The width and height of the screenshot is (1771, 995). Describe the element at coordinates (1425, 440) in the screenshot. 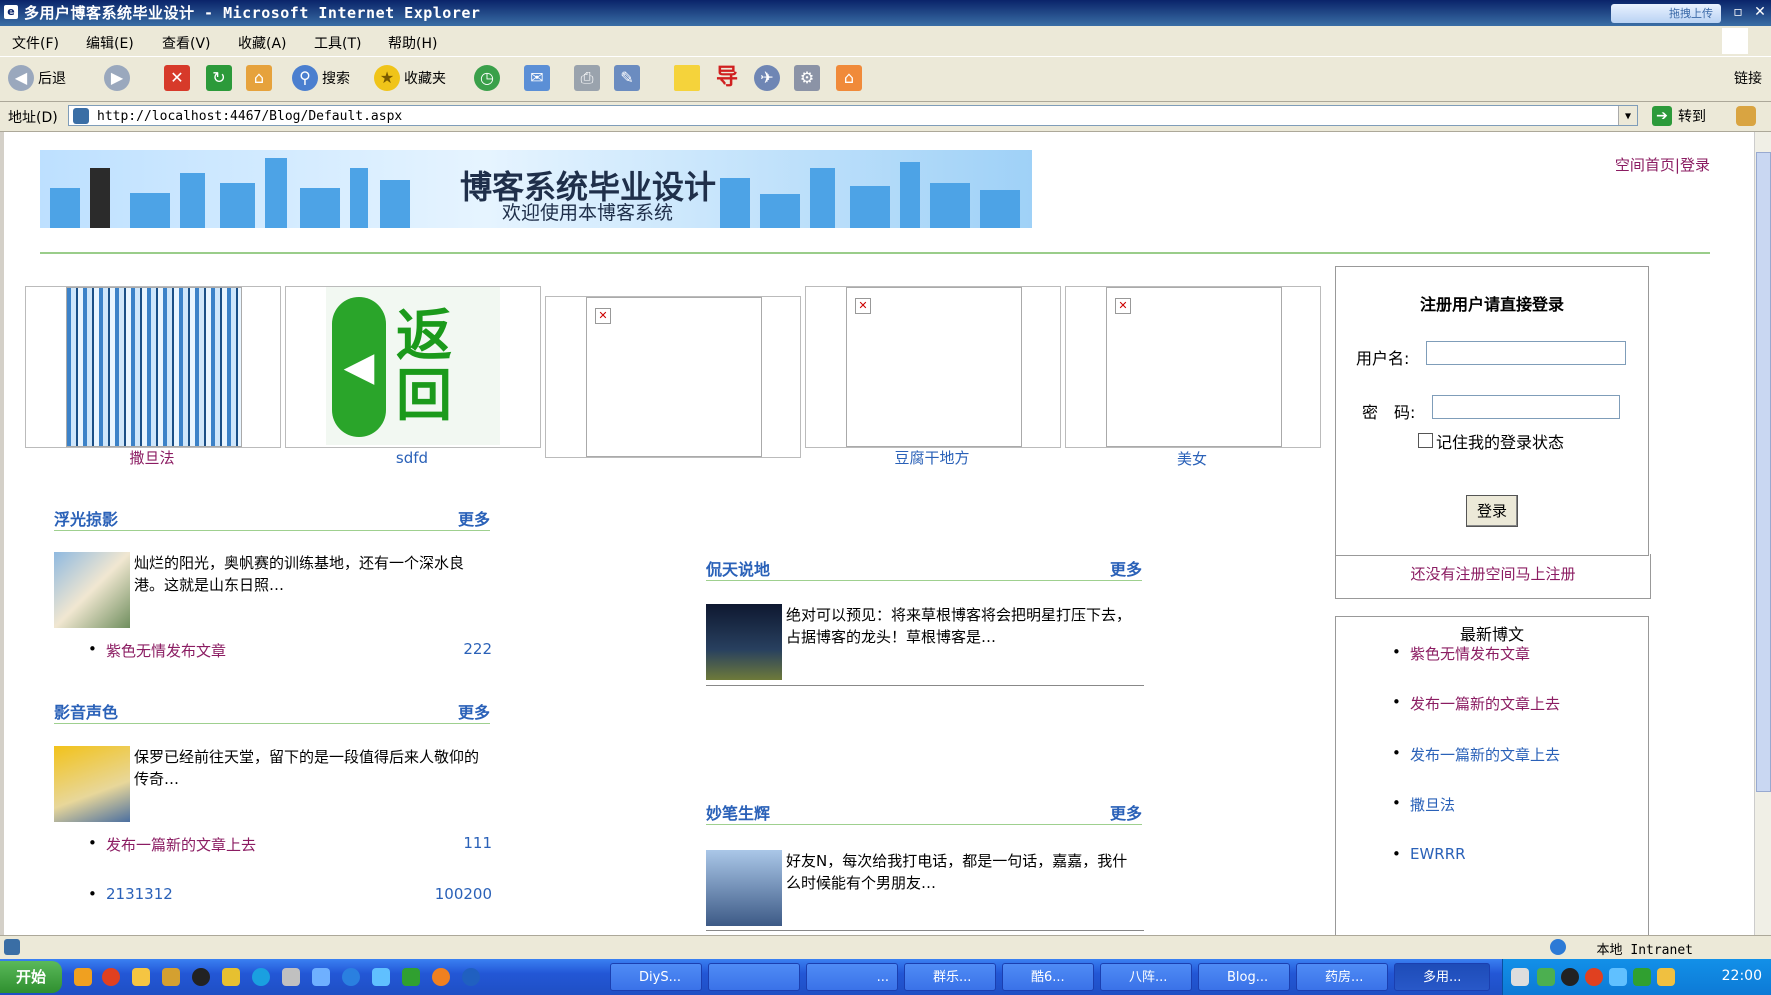

I see `remember-checkbox` at that location.